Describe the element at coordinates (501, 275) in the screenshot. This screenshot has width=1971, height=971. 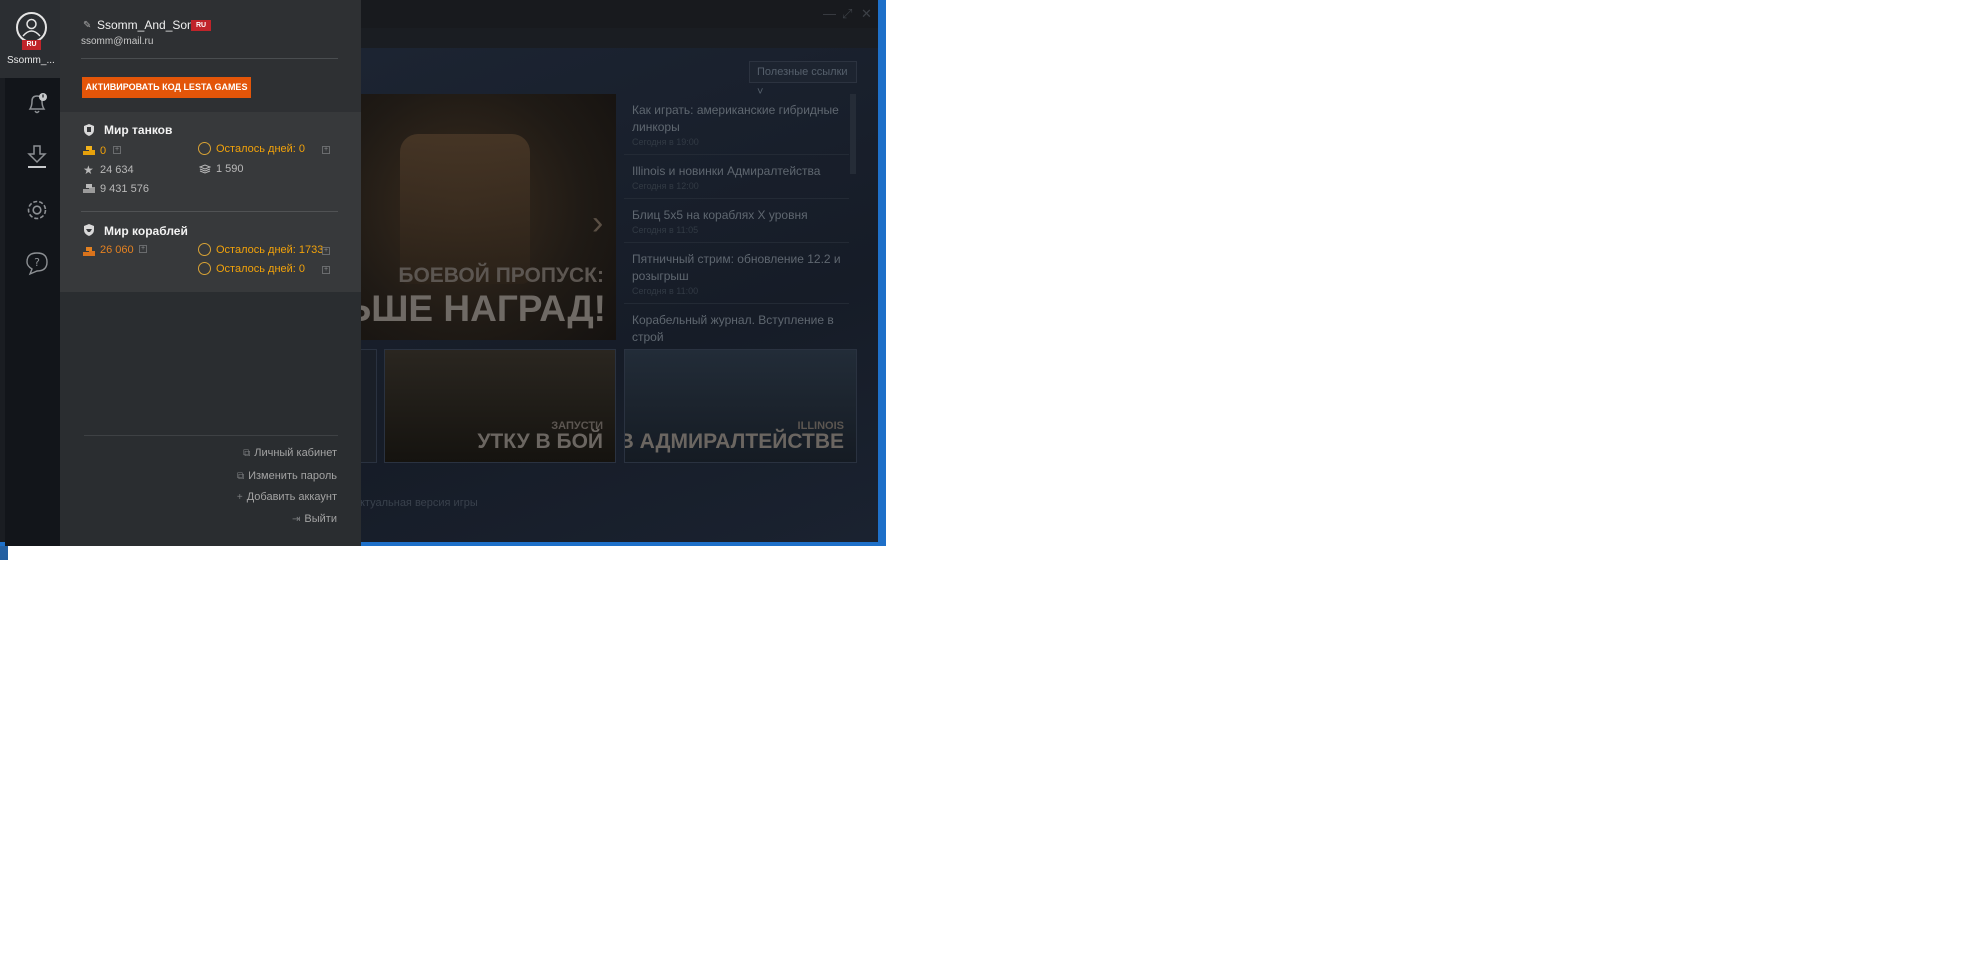
I see `banner-subtitle: БОЕВОЙ ПРОПУСК:` at that location.